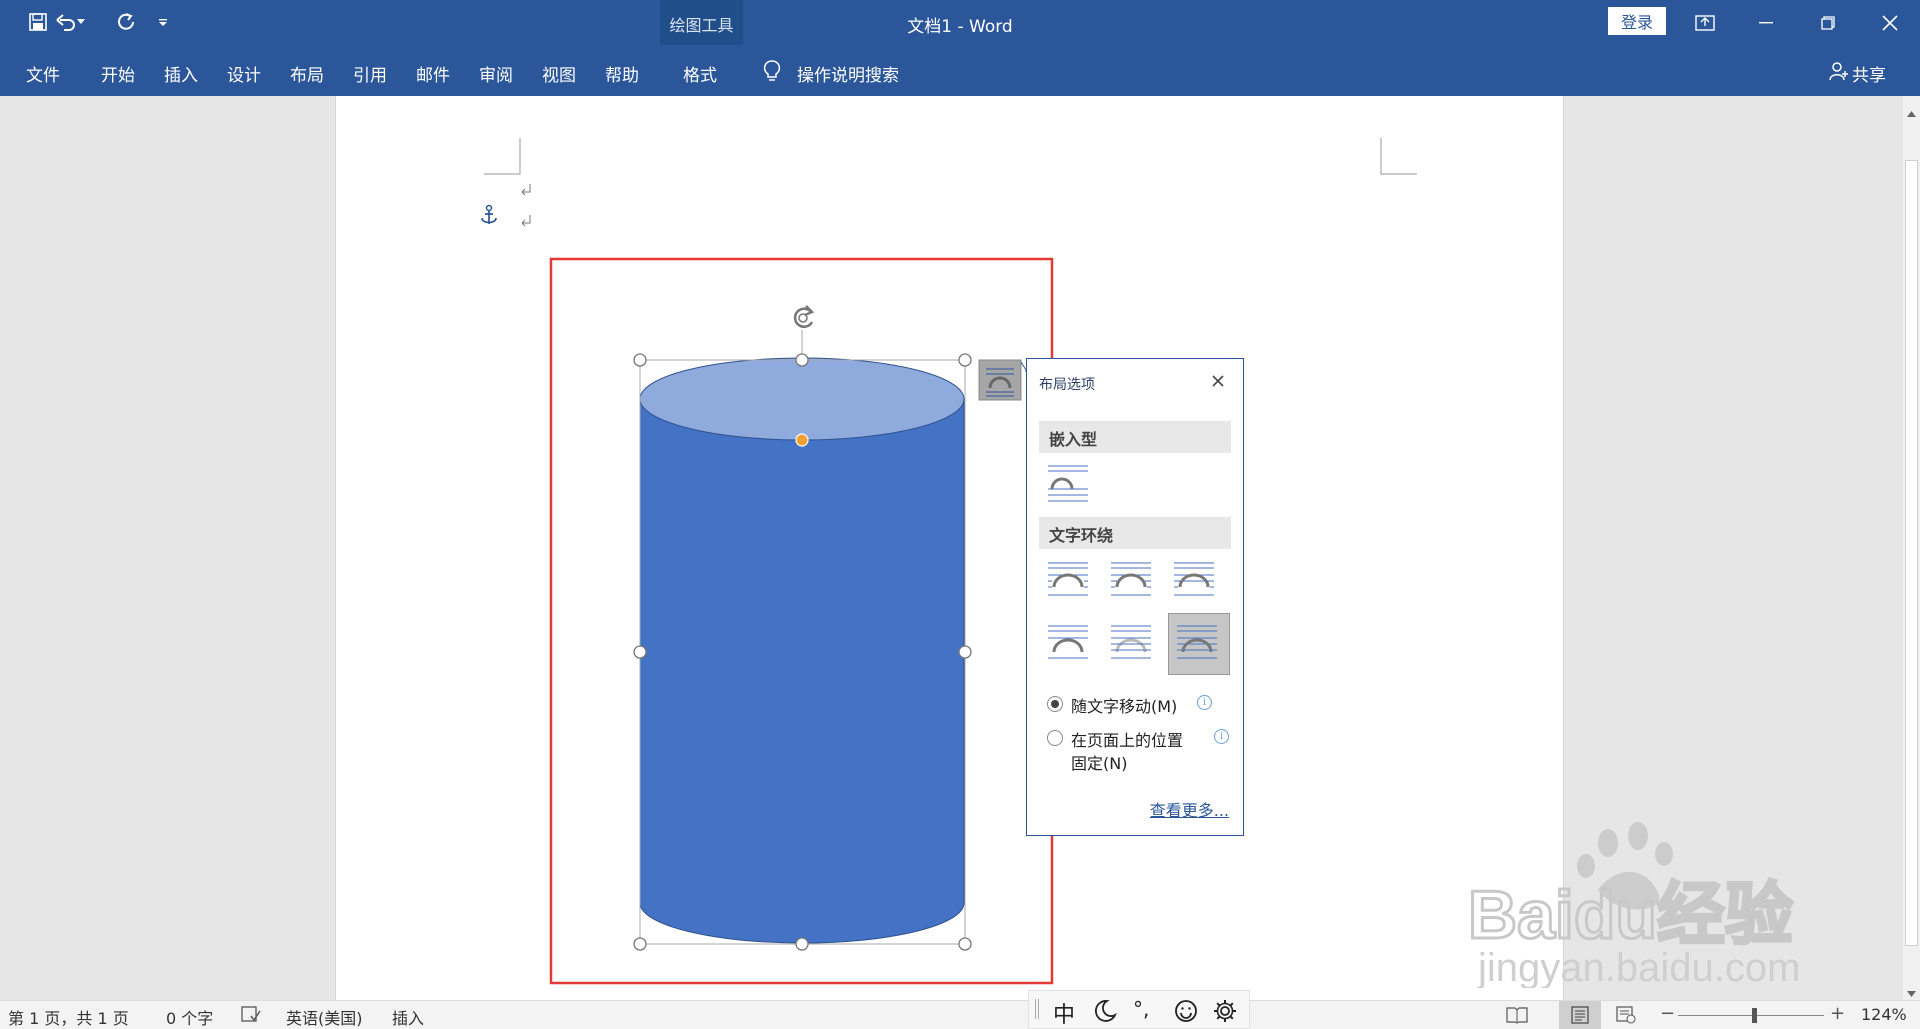 This screenshot has width=1920, height=1029. I want to click on ime-toolbar: 中 °,, so click(1139, 1009).